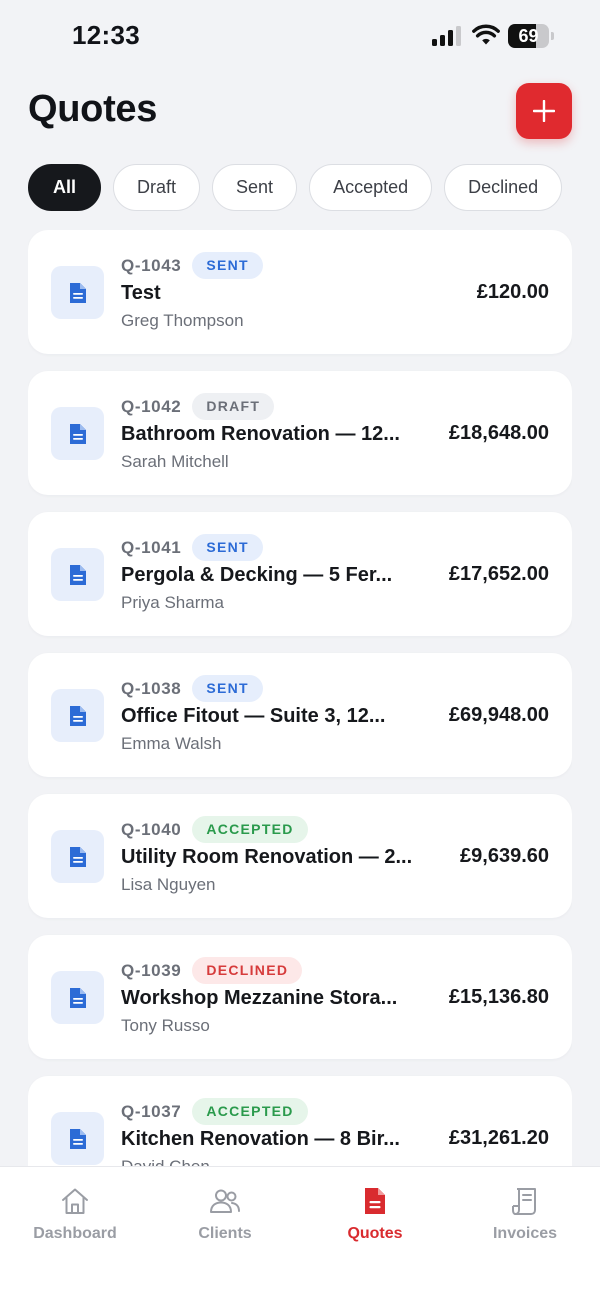 The height and width of the screenshot is (1298, 600). What do you see at coordinates (151, 970) in the screenshot?
I see `quote-number: Q-1039` at bounding box center [151, 970].